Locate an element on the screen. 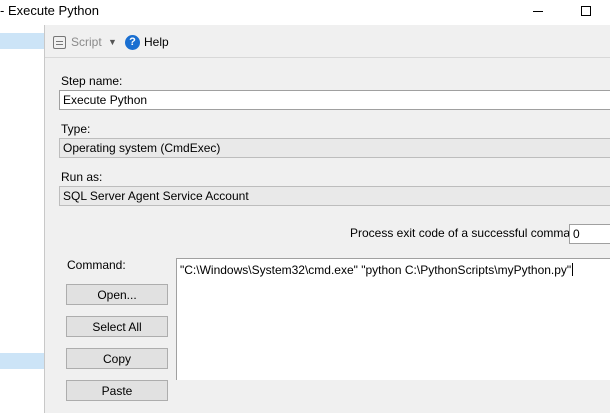  step-name-input: Execute Python is located at coordinates (334, 100).